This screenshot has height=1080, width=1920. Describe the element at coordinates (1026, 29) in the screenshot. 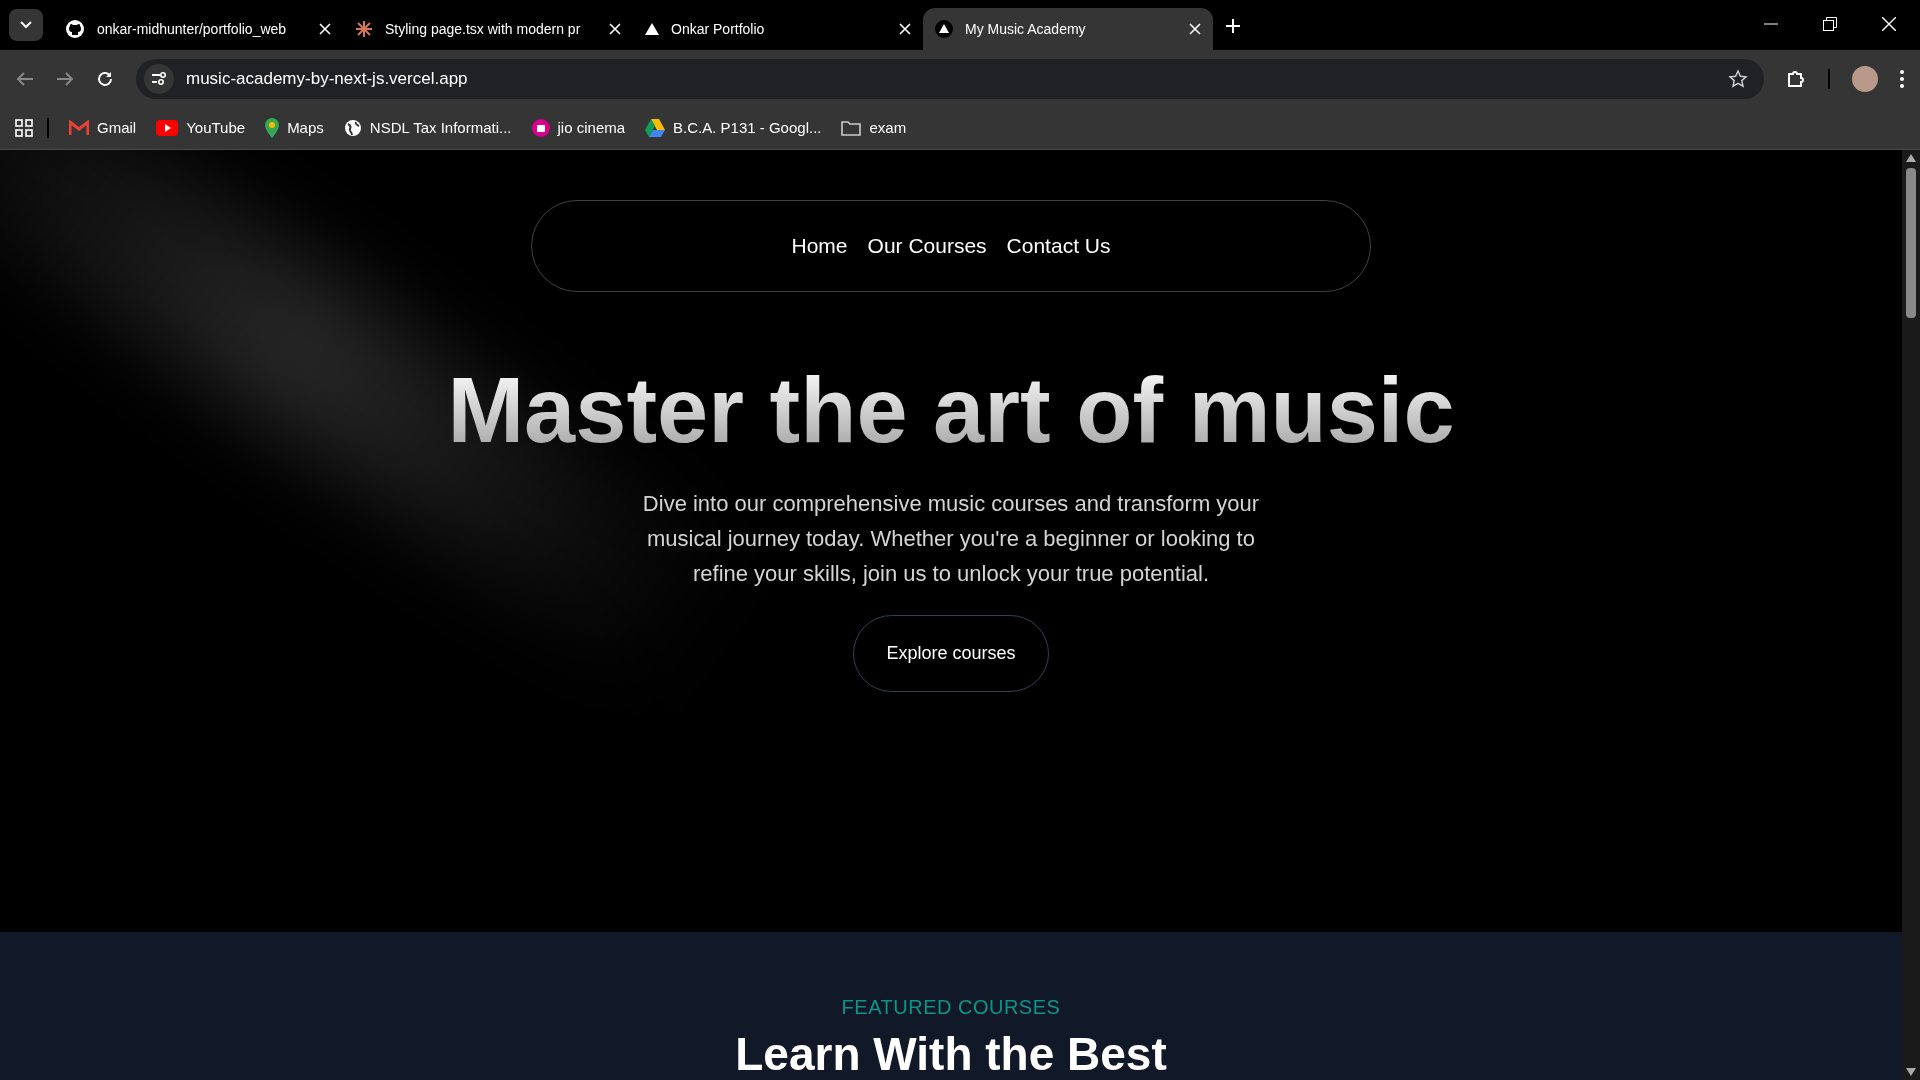

I see `tab-title: My Music Academy` at that location.